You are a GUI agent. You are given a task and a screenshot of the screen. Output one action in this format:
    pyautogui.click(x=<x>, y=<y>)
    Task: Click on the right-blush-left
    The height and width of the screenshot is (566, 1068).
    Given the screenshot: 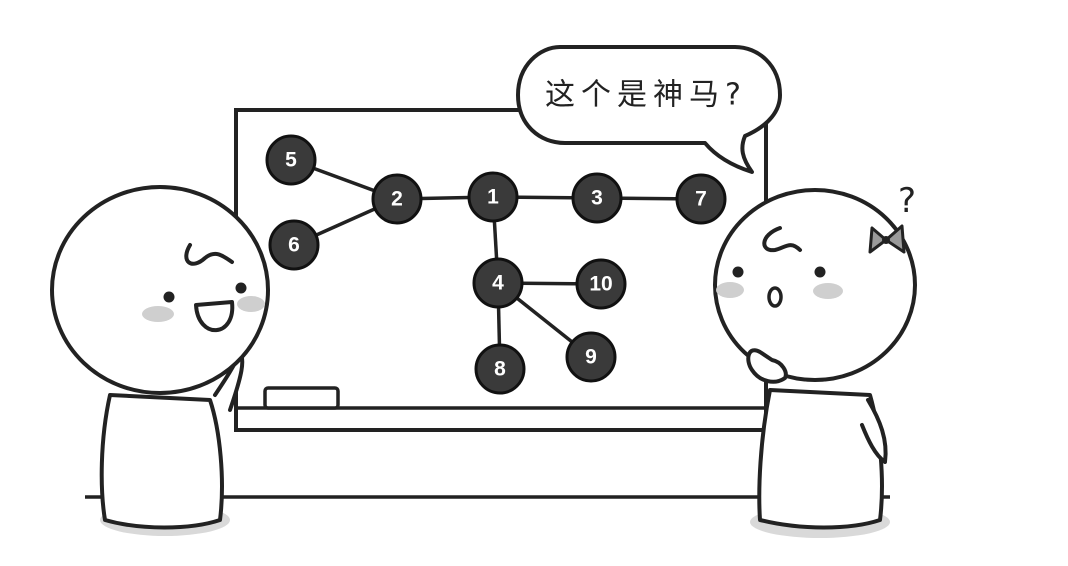 What is the action you would take?
    pyautogui.click(x=730, y=290)
    